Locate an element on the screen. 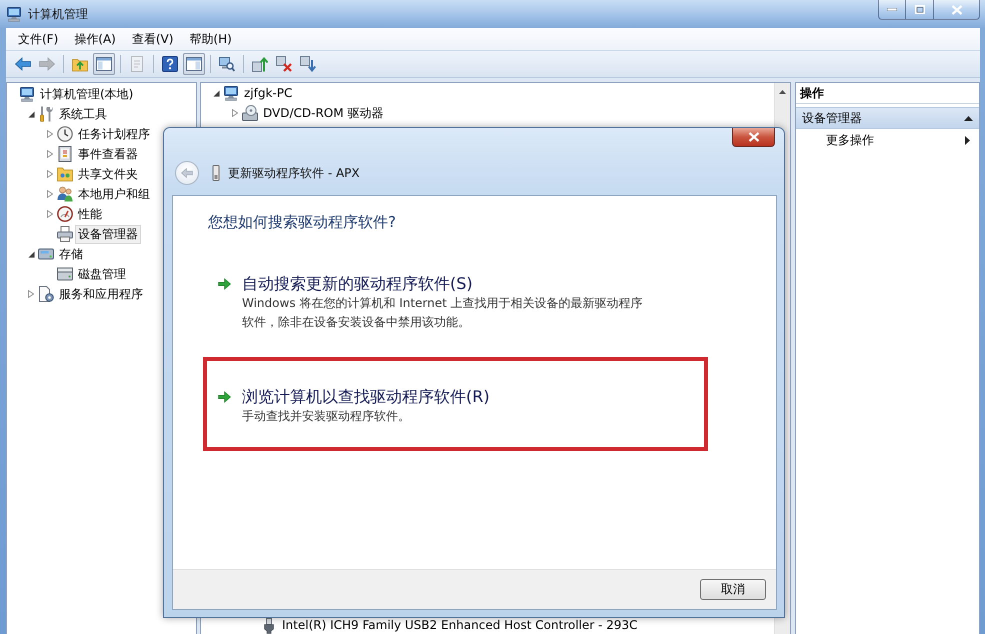 The height and width of the screenshot is (634, 985). magnifier-icon is located at coordinates (227, 64).